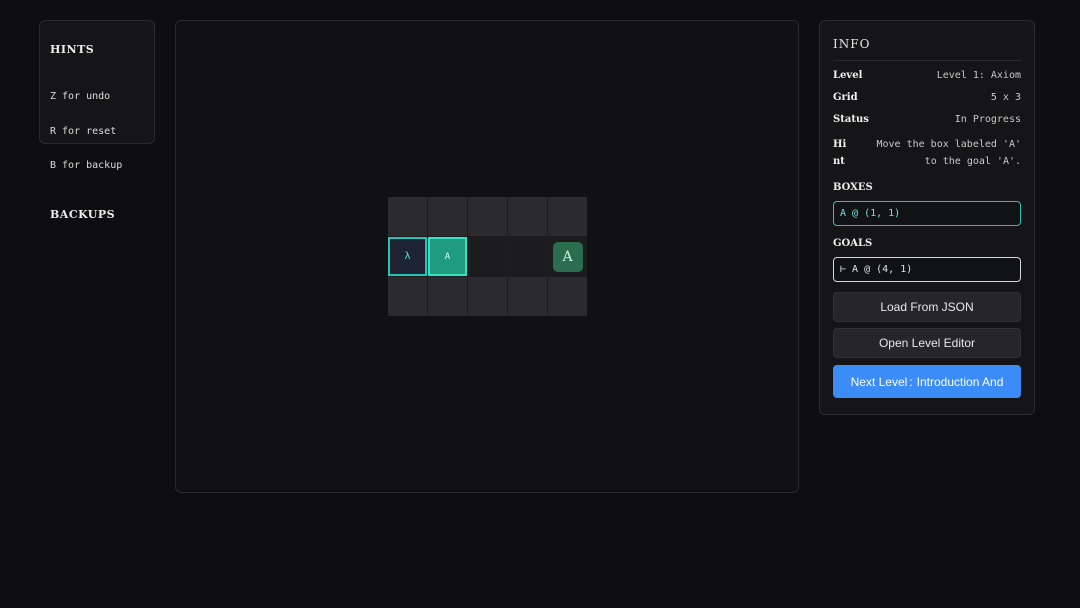  What do you see at coordinates (927, 120) in the screenshot?
I see `info-row-status: Status In Progress` at bounding box center [927, 120].